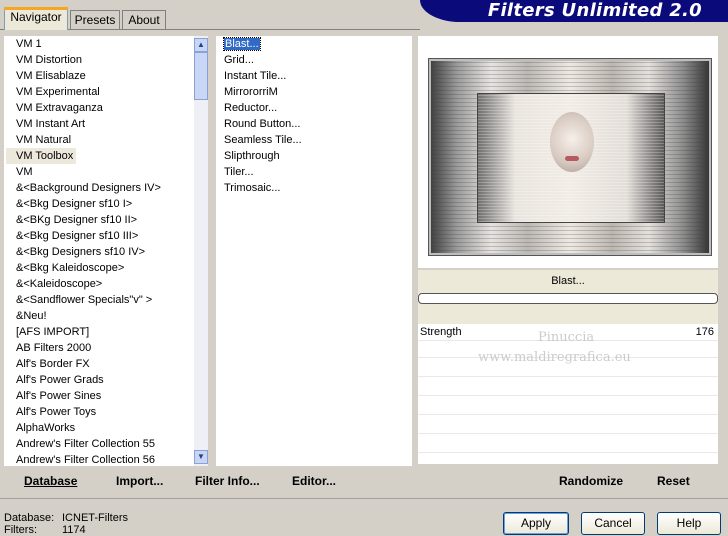 The height and width of the screenshot is (536, 728). What do you see at coordinates (36, 18) in the screenshot?
I see `tab-navigator: Navigator` at bounding box center [36, 18].